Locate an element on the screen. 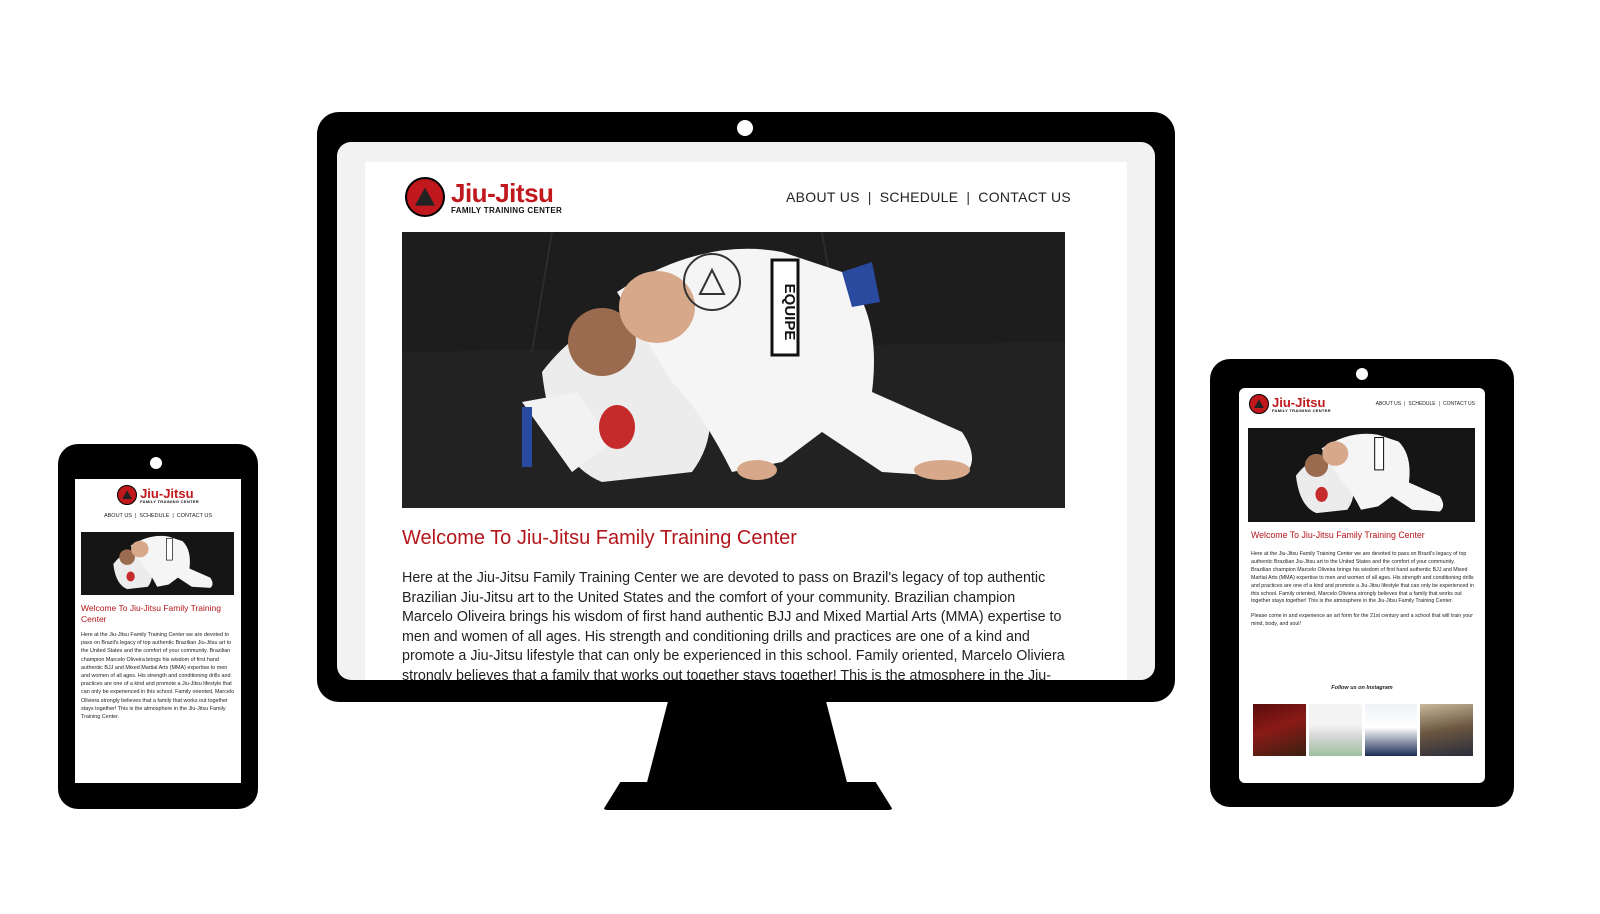 The height and width of the screenshot is (914, 1600). hero-image: EQUIPE is located at coordinates (733, 370).